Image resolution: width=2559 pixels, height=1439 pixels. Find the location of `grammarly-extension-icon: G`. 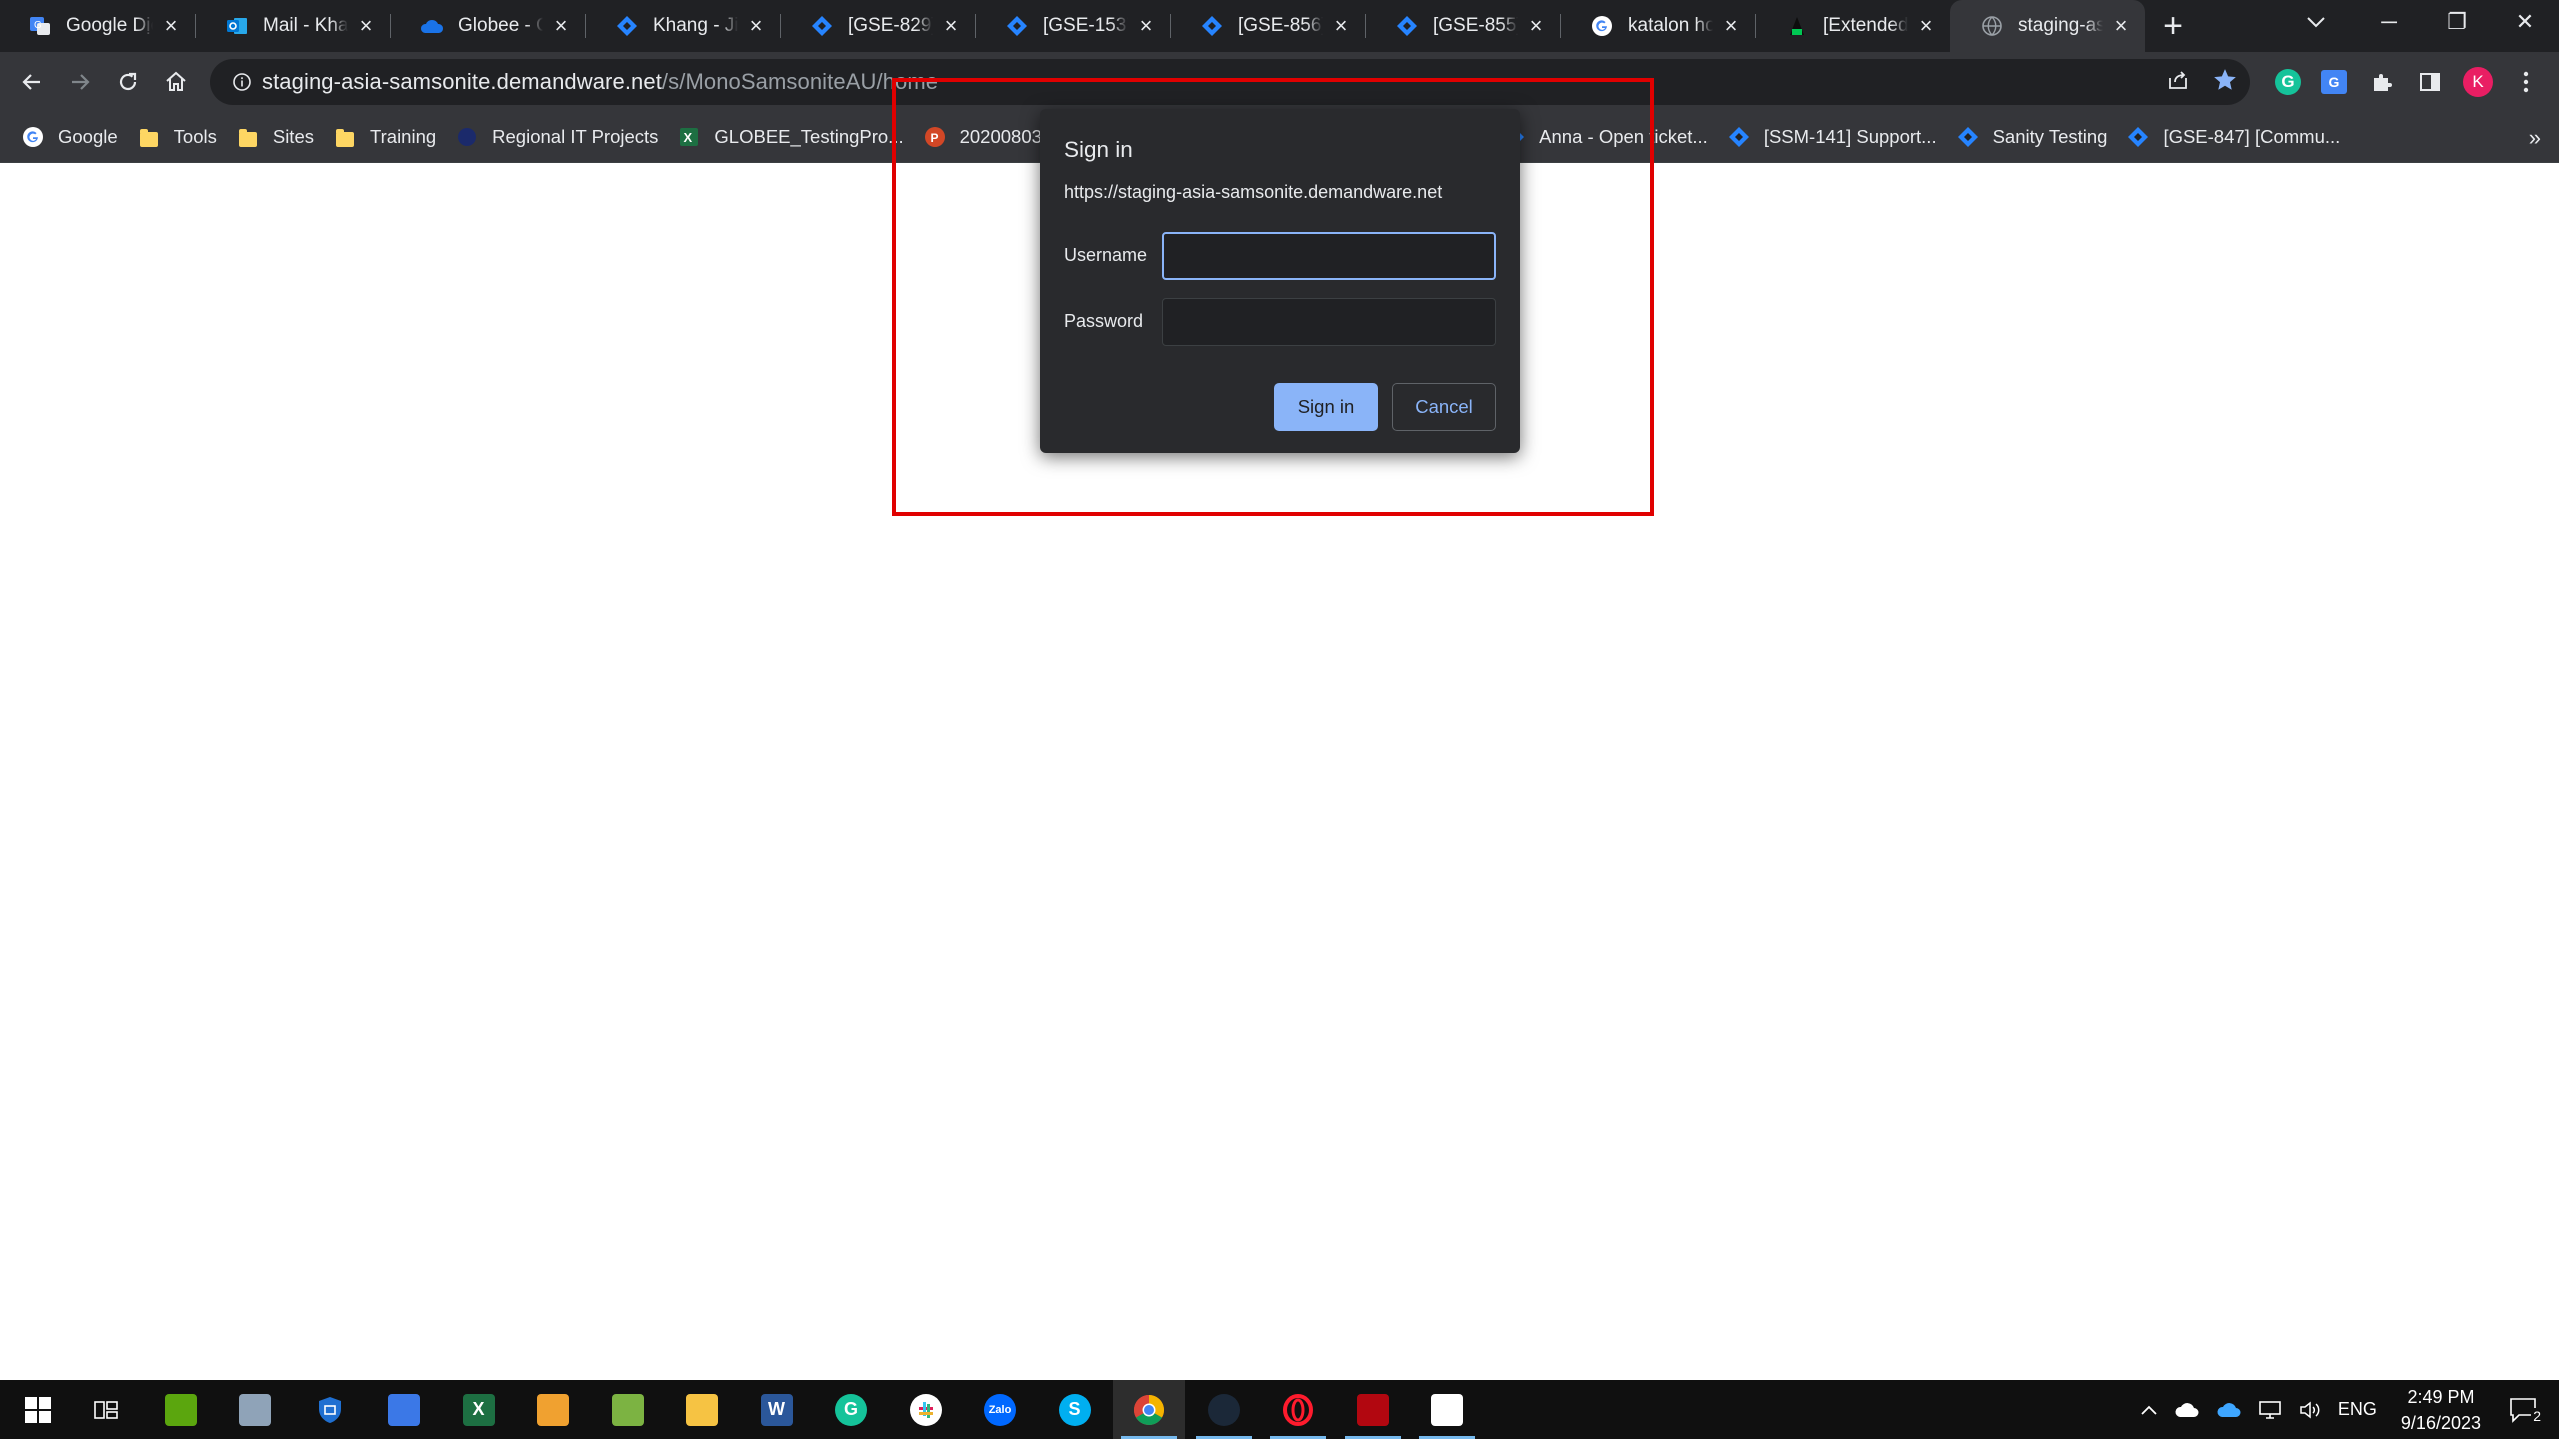

grammarly-extension-icon: G is located at coordinates (2288, 82).